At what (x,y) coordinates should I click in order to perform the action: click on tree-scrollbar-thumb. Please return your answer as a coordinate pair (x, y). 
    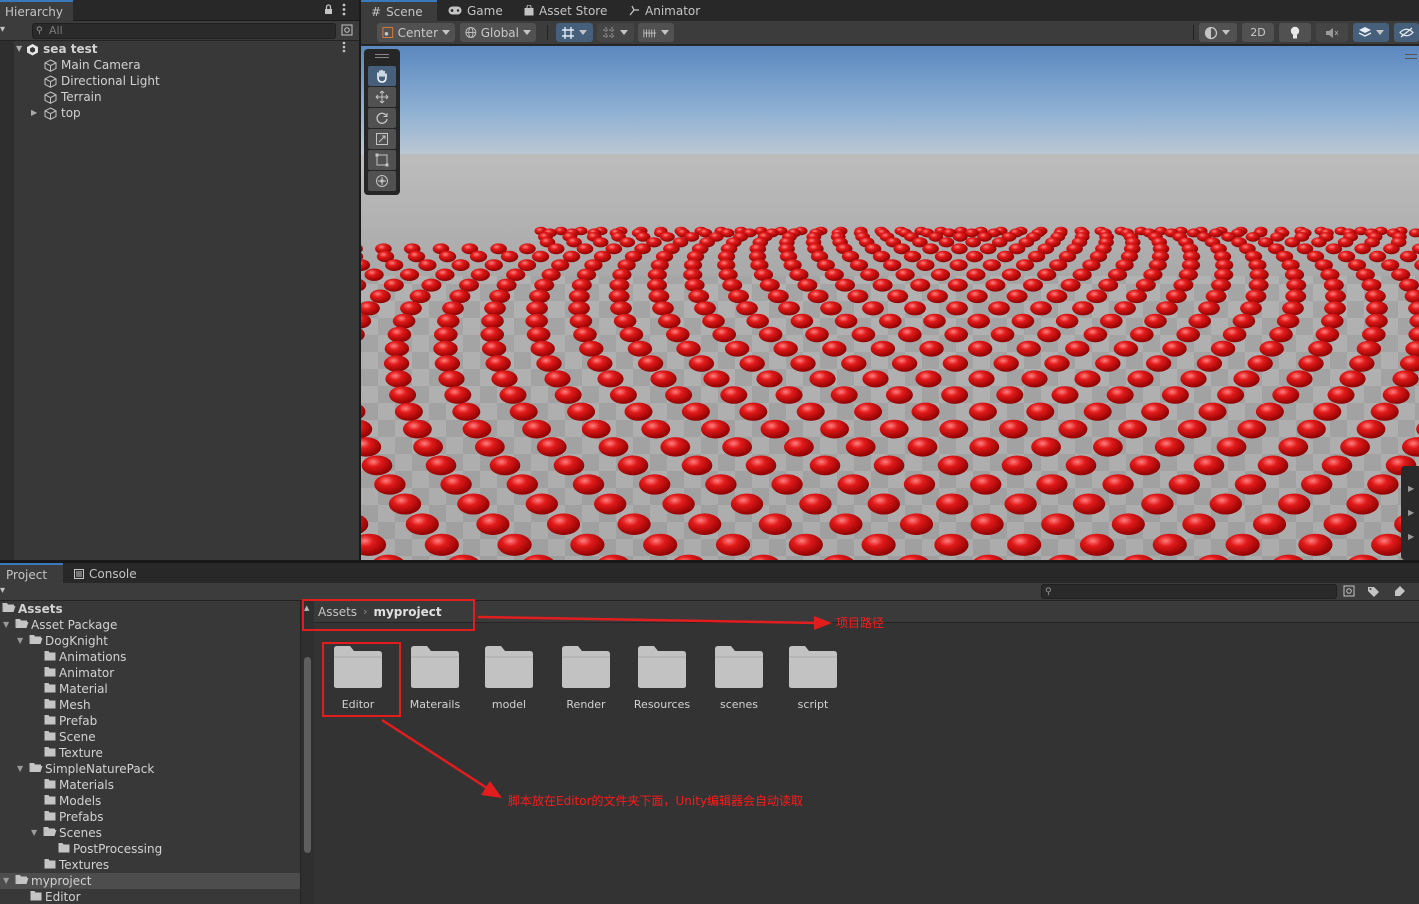
    Looking at the image, I should click on (307, 755).